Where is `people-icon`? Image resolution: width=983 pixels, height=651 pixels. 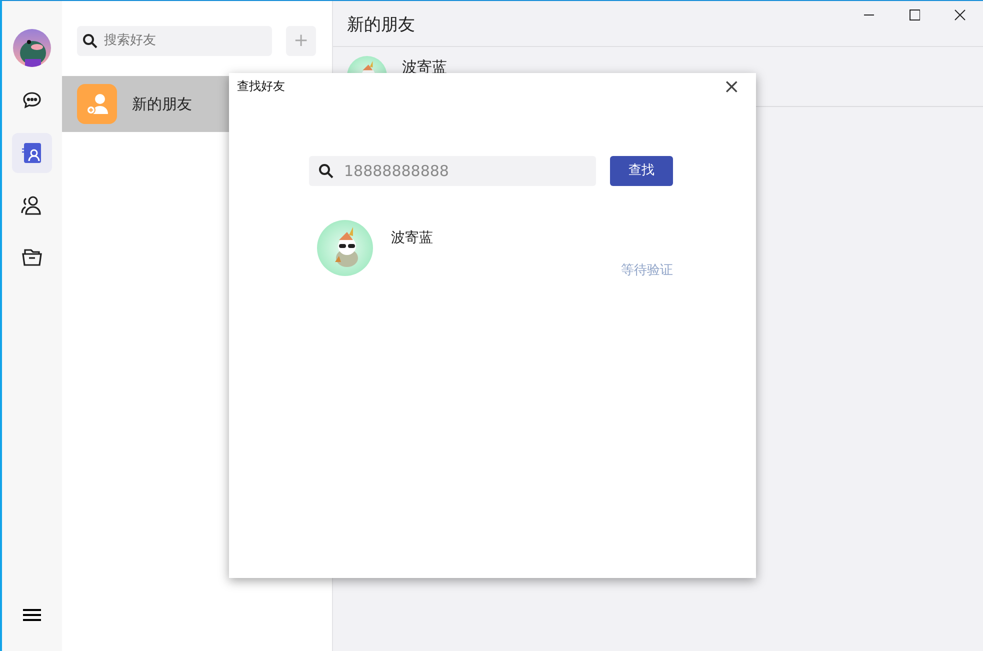
people-icon is located at coordinates (32, 205).